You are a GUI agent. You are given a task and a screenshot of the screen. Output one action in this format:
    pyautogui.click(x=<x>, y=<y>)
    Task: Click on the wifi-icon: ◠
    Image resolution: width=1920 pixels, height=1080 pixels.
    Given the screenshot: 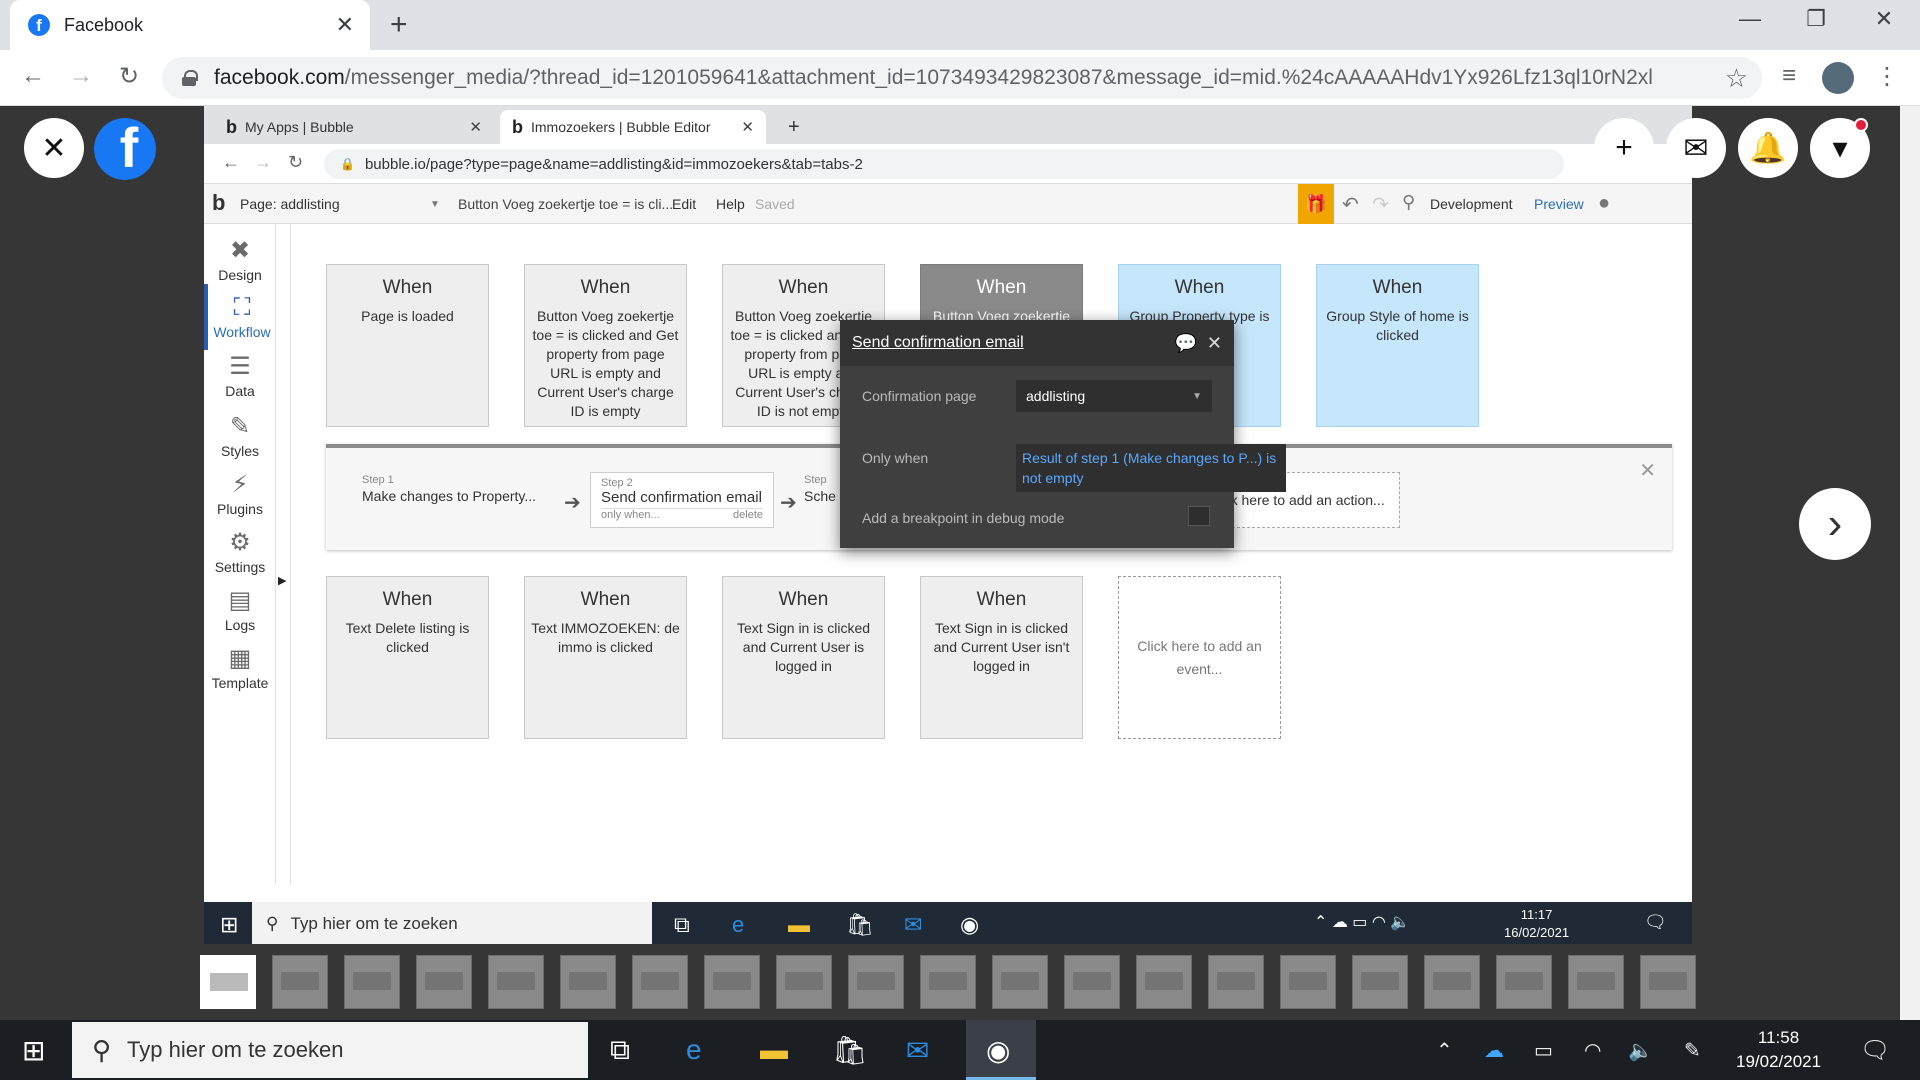 What is the action you would take?
    pyautogui.click(x=1592, y=1050)
    